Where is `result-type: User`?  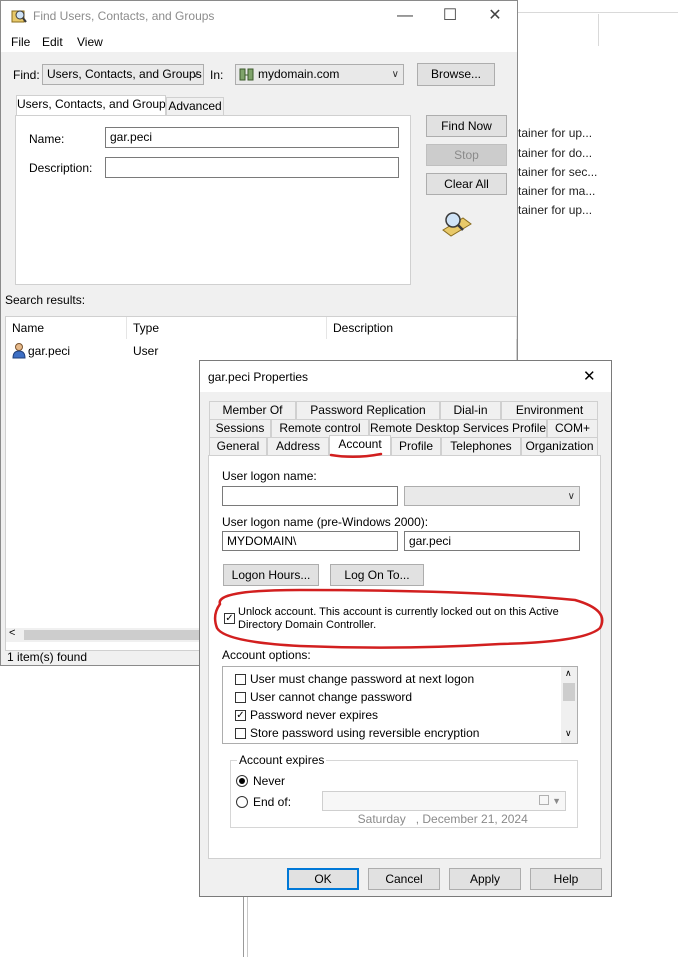 result-type: User is located at coordinates (146, 351).